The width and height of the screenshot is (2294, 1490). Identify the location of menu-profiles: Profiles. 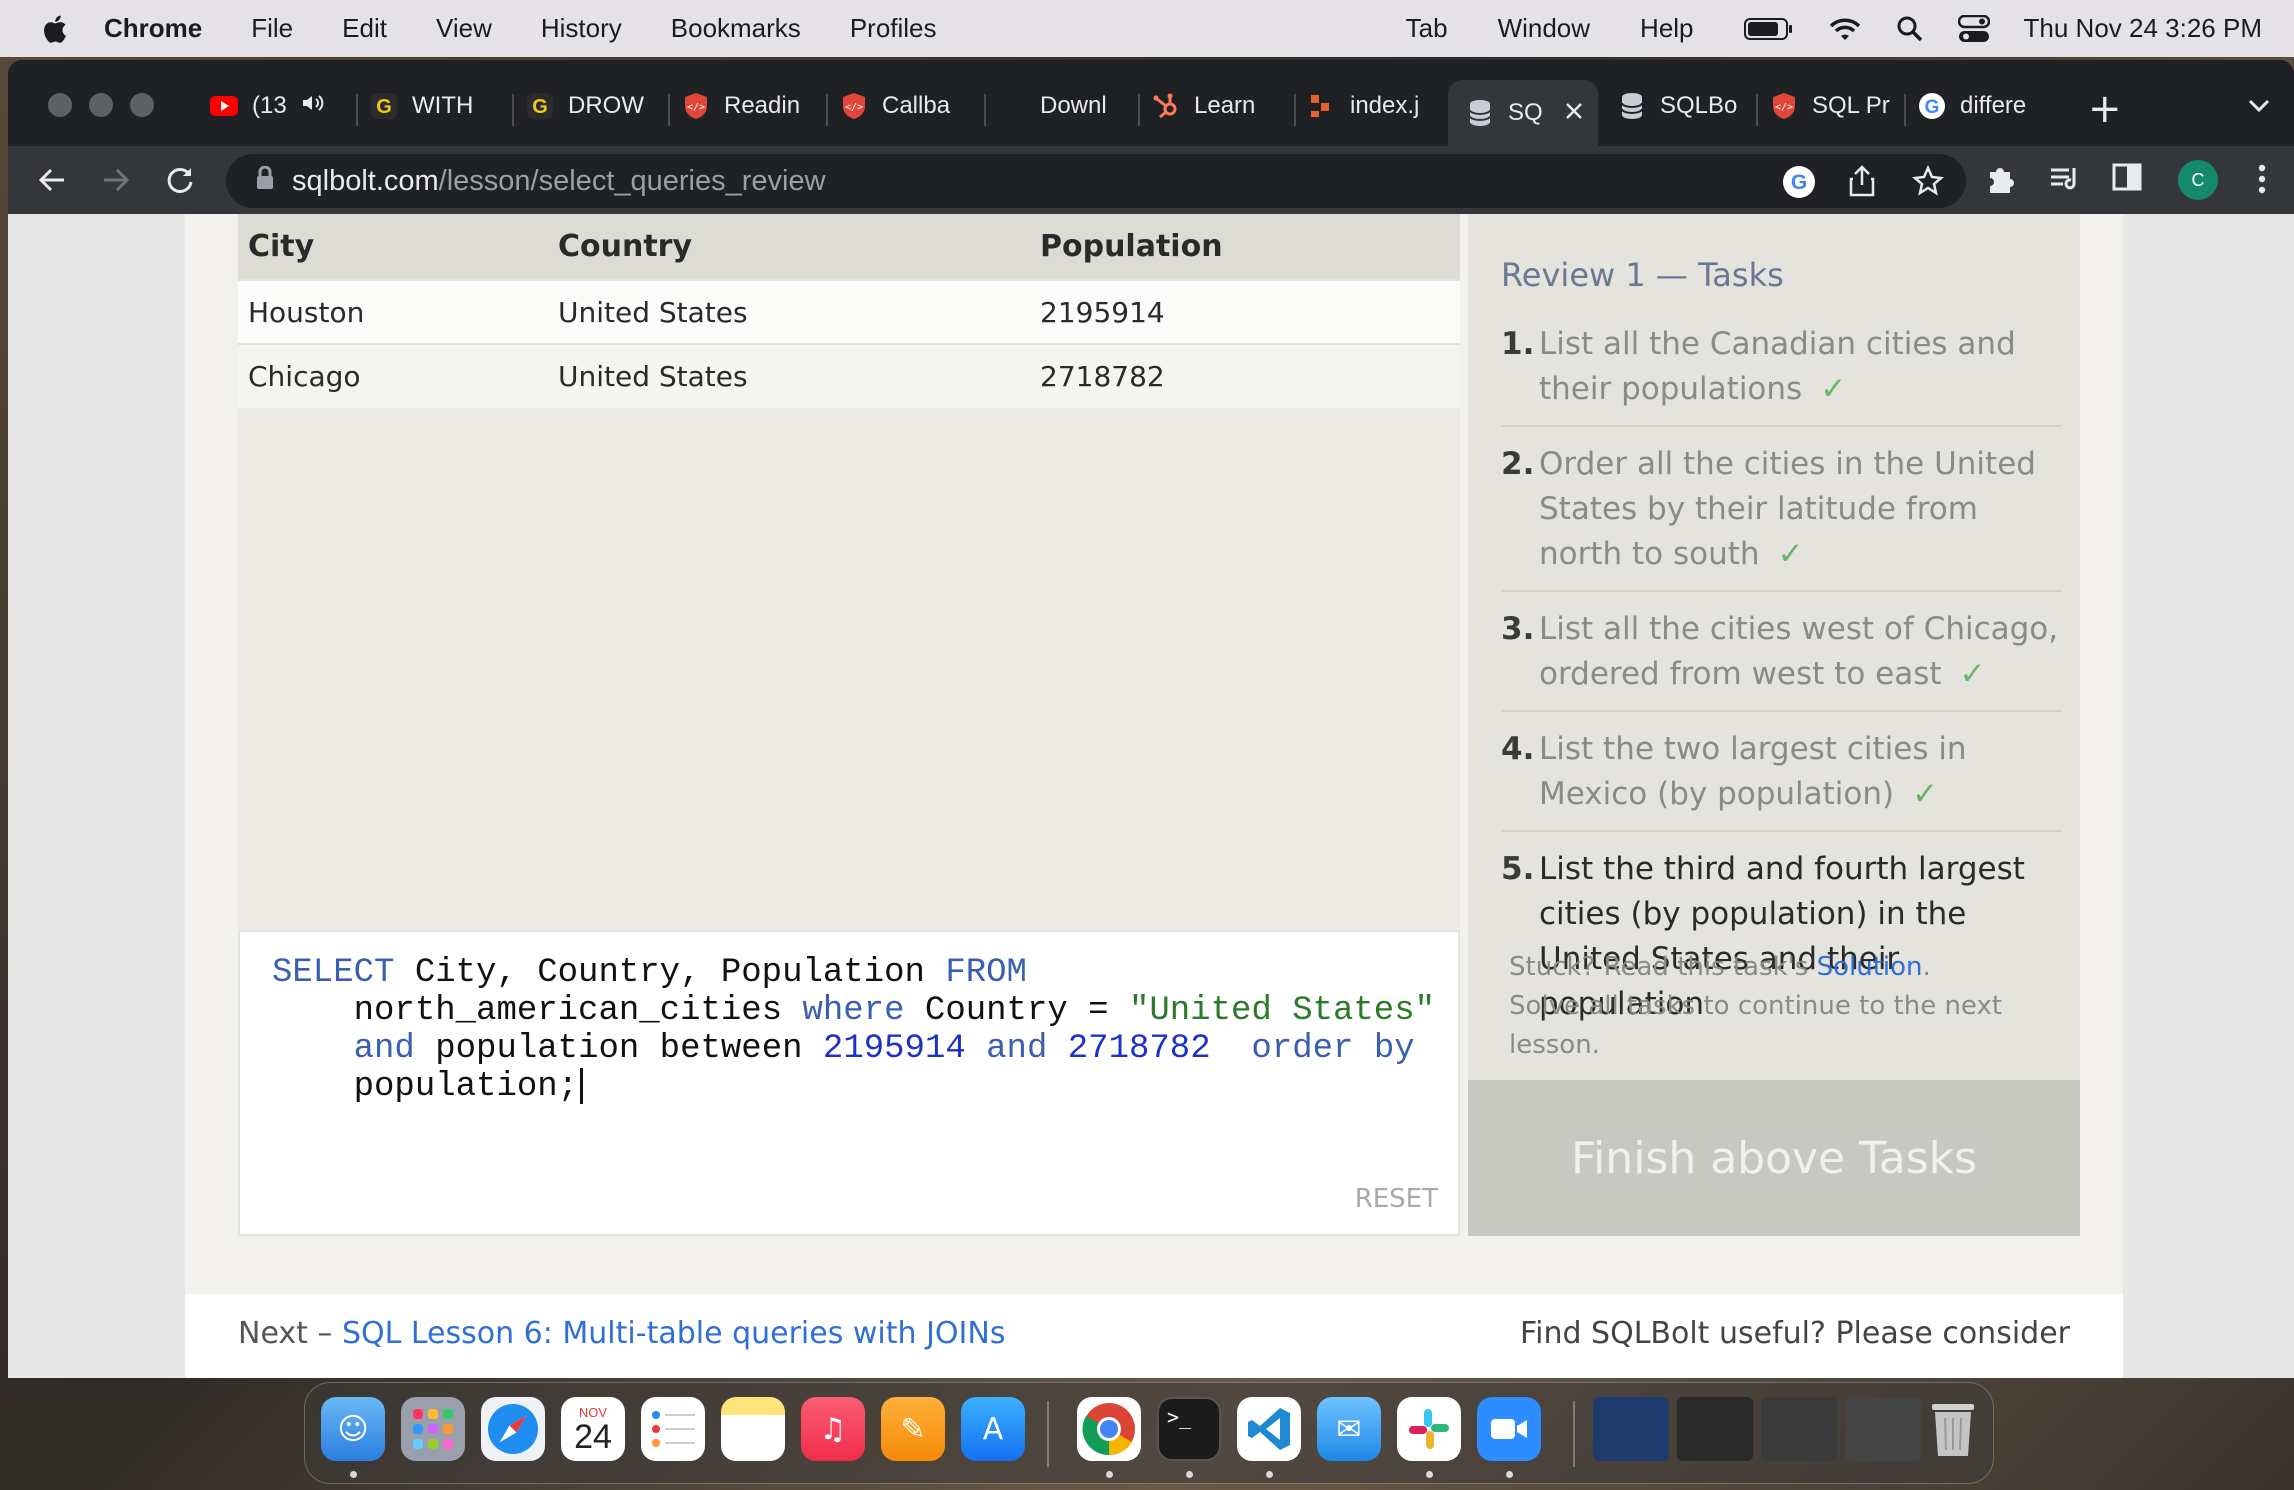
(893, 28).